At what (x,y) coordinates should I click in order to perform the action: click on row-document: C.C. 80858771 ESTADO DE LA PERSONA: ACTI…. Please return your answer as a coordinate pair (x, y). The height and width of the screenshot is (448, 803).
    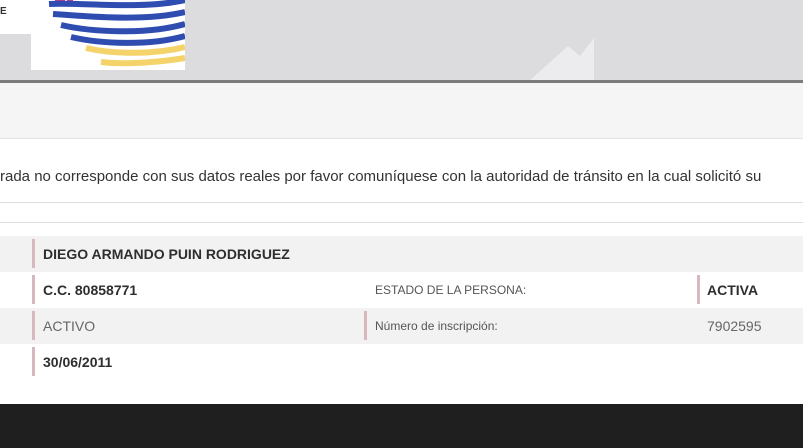
    Looking at the image, I should click on (401, 290).